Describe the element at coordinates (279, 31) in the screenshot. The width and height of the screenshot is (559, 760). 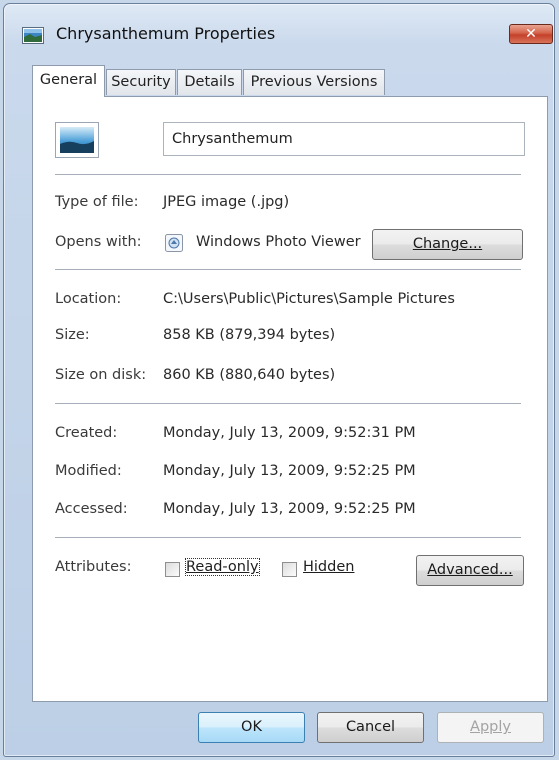
I see `title-bar: Chrysanthemum Properties ✕` at that location.